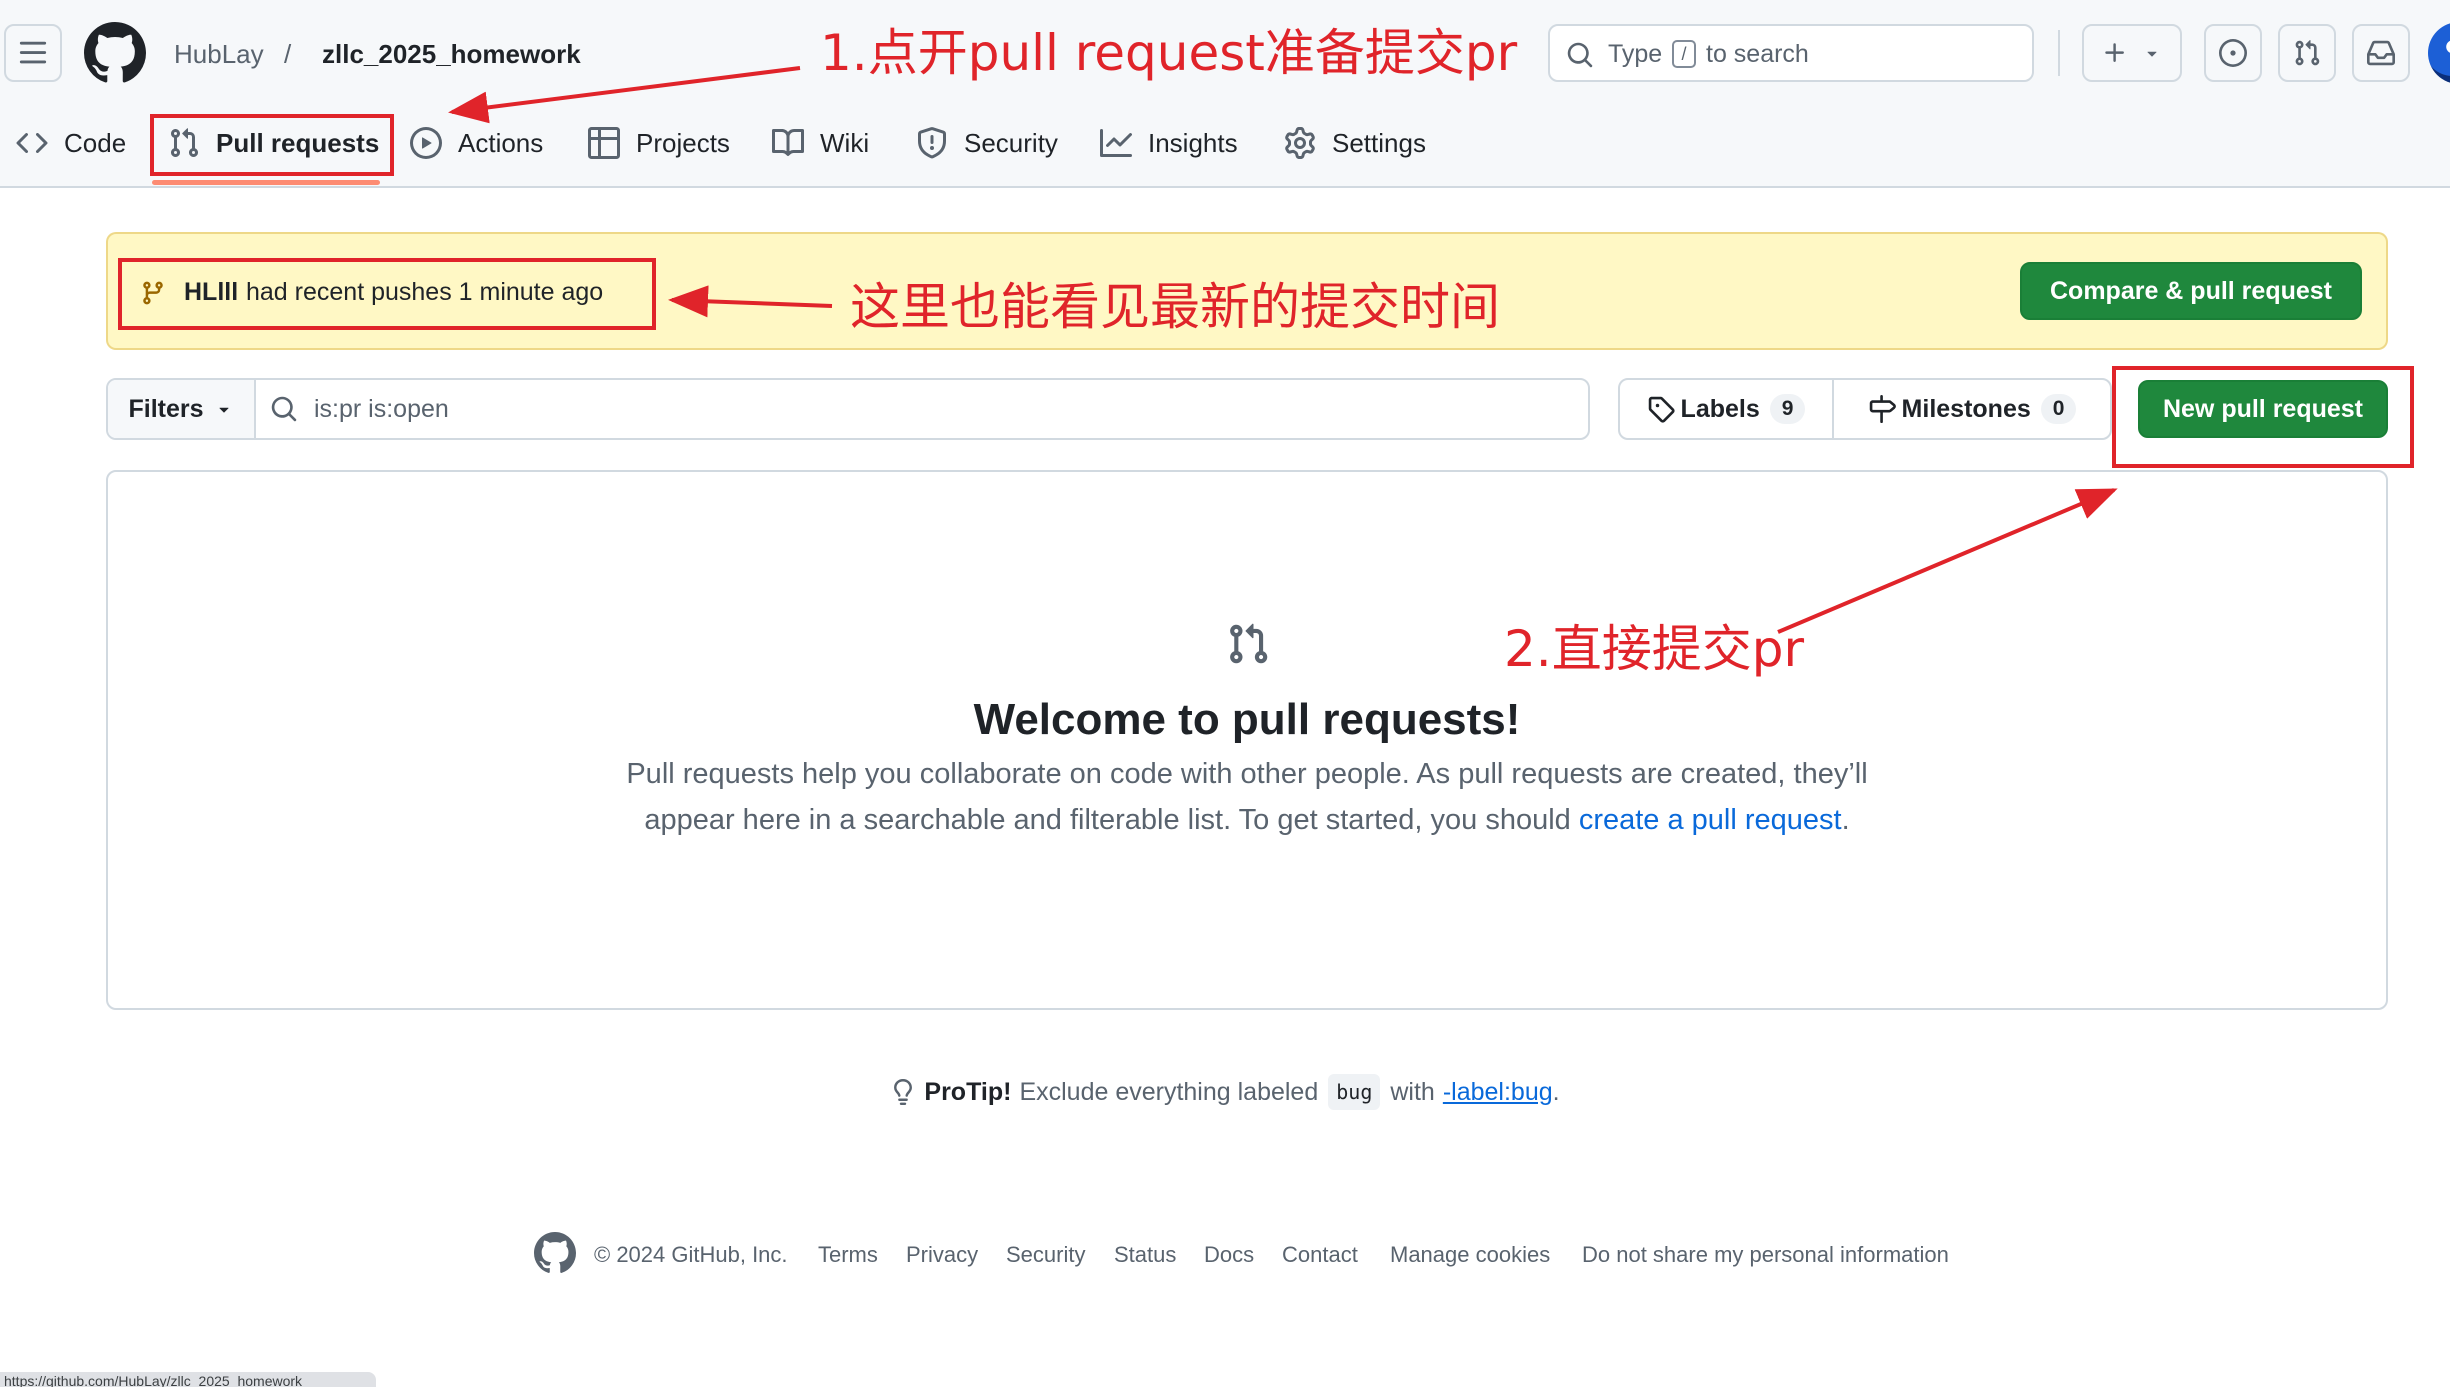  Describe the element at coordinates (750, 301) in the screenshot. I see `arrow-to-recent-pushes` at that location.